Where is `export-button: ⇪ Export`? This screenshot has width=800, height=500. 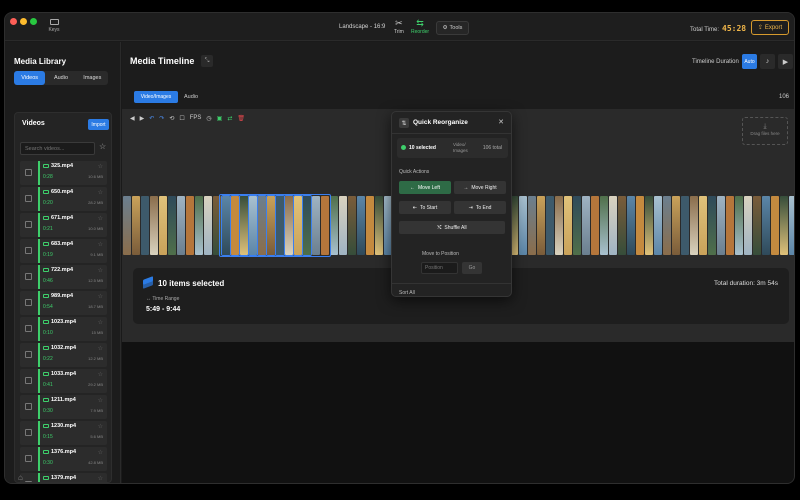 export-button: ⇪ Export is located at coordinates (770, 27).